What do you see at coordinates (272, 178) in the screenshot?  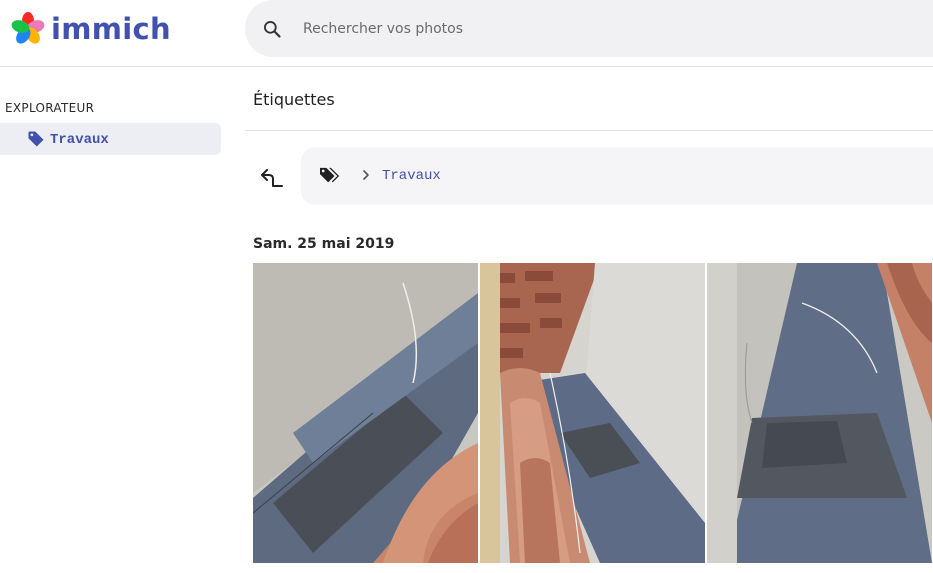 I see `up-arrow-icon` at bounding box center [272, 178].